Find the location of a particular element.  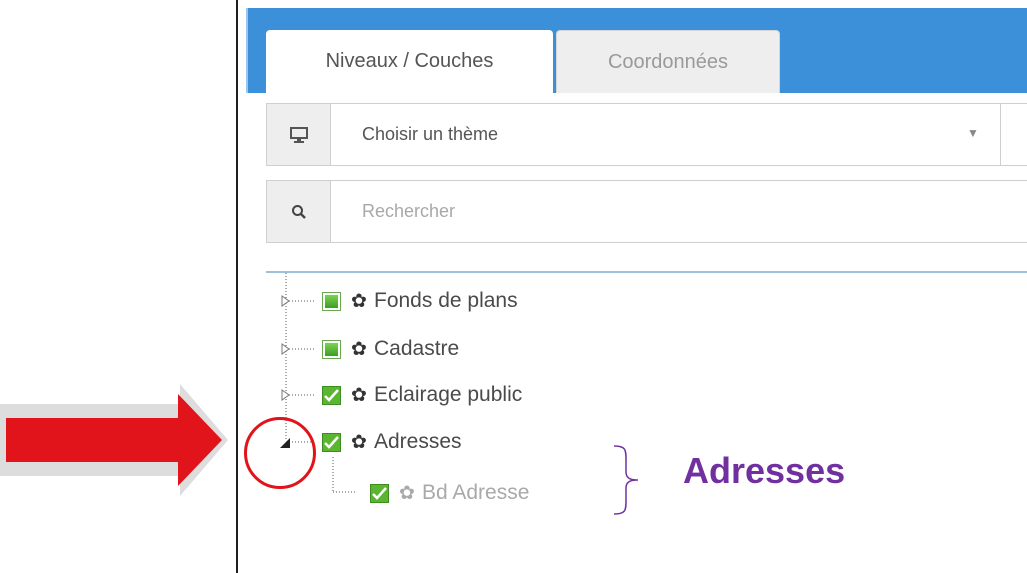

annotation-label: Adresses is located at coordinates (764, 470).